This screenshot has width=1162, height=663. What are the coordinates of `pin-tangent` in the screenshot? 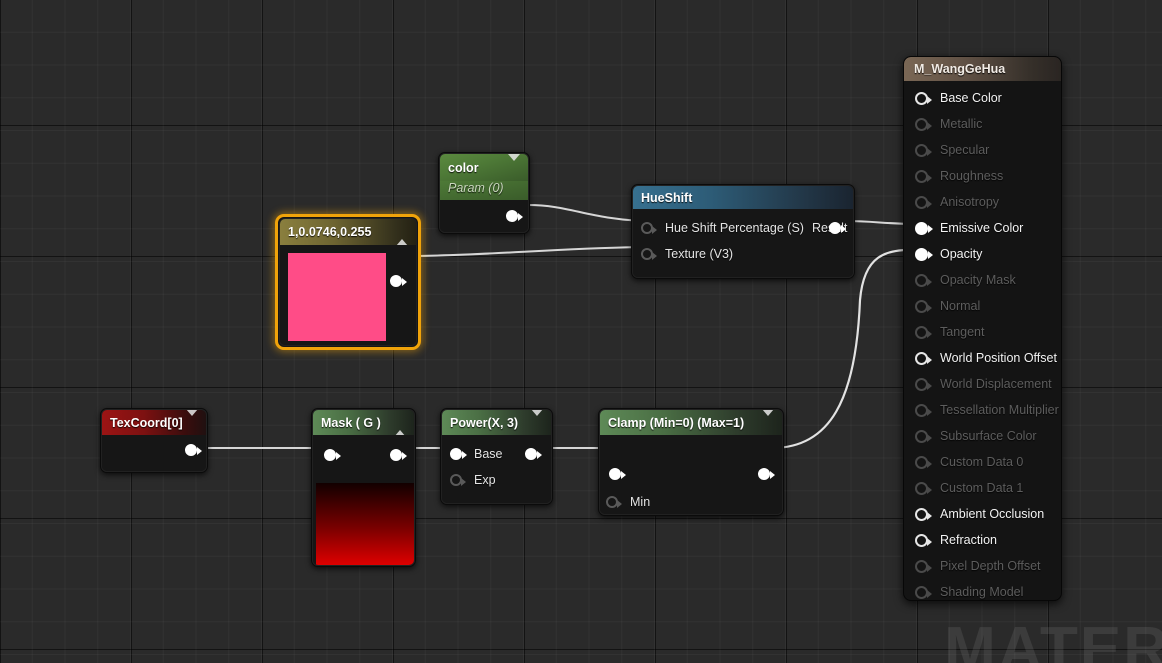 It's located at (923, 332).